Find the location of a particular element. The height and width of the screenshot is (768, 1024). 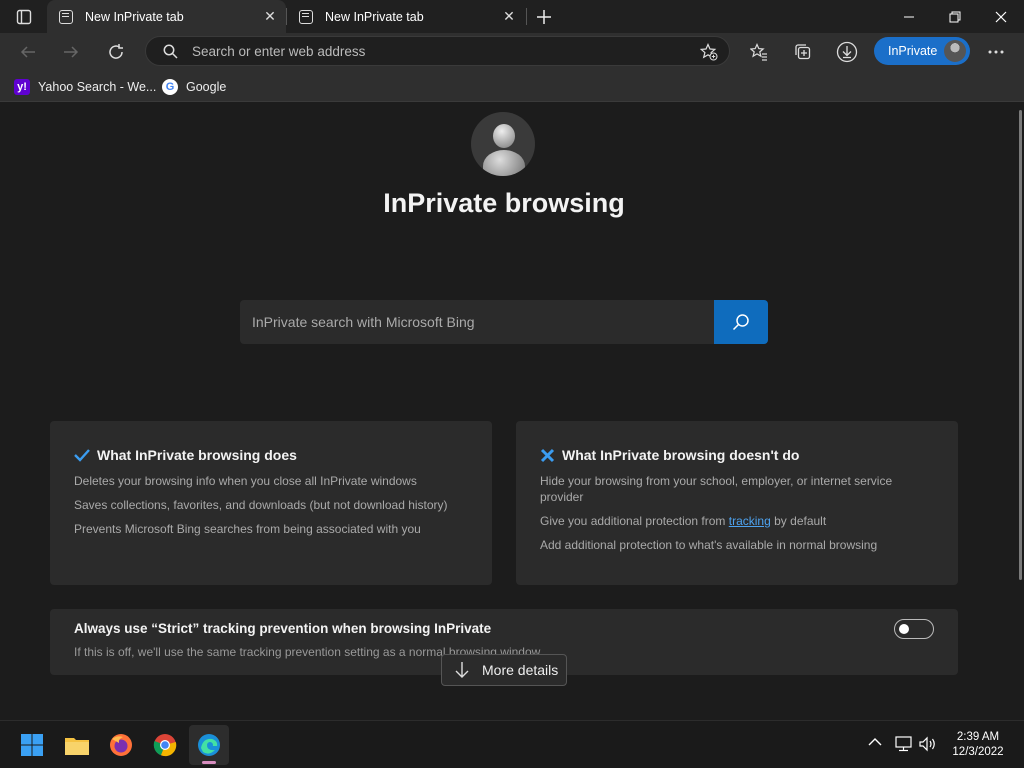

x-mark-icon is located at coordinates (547, 455).